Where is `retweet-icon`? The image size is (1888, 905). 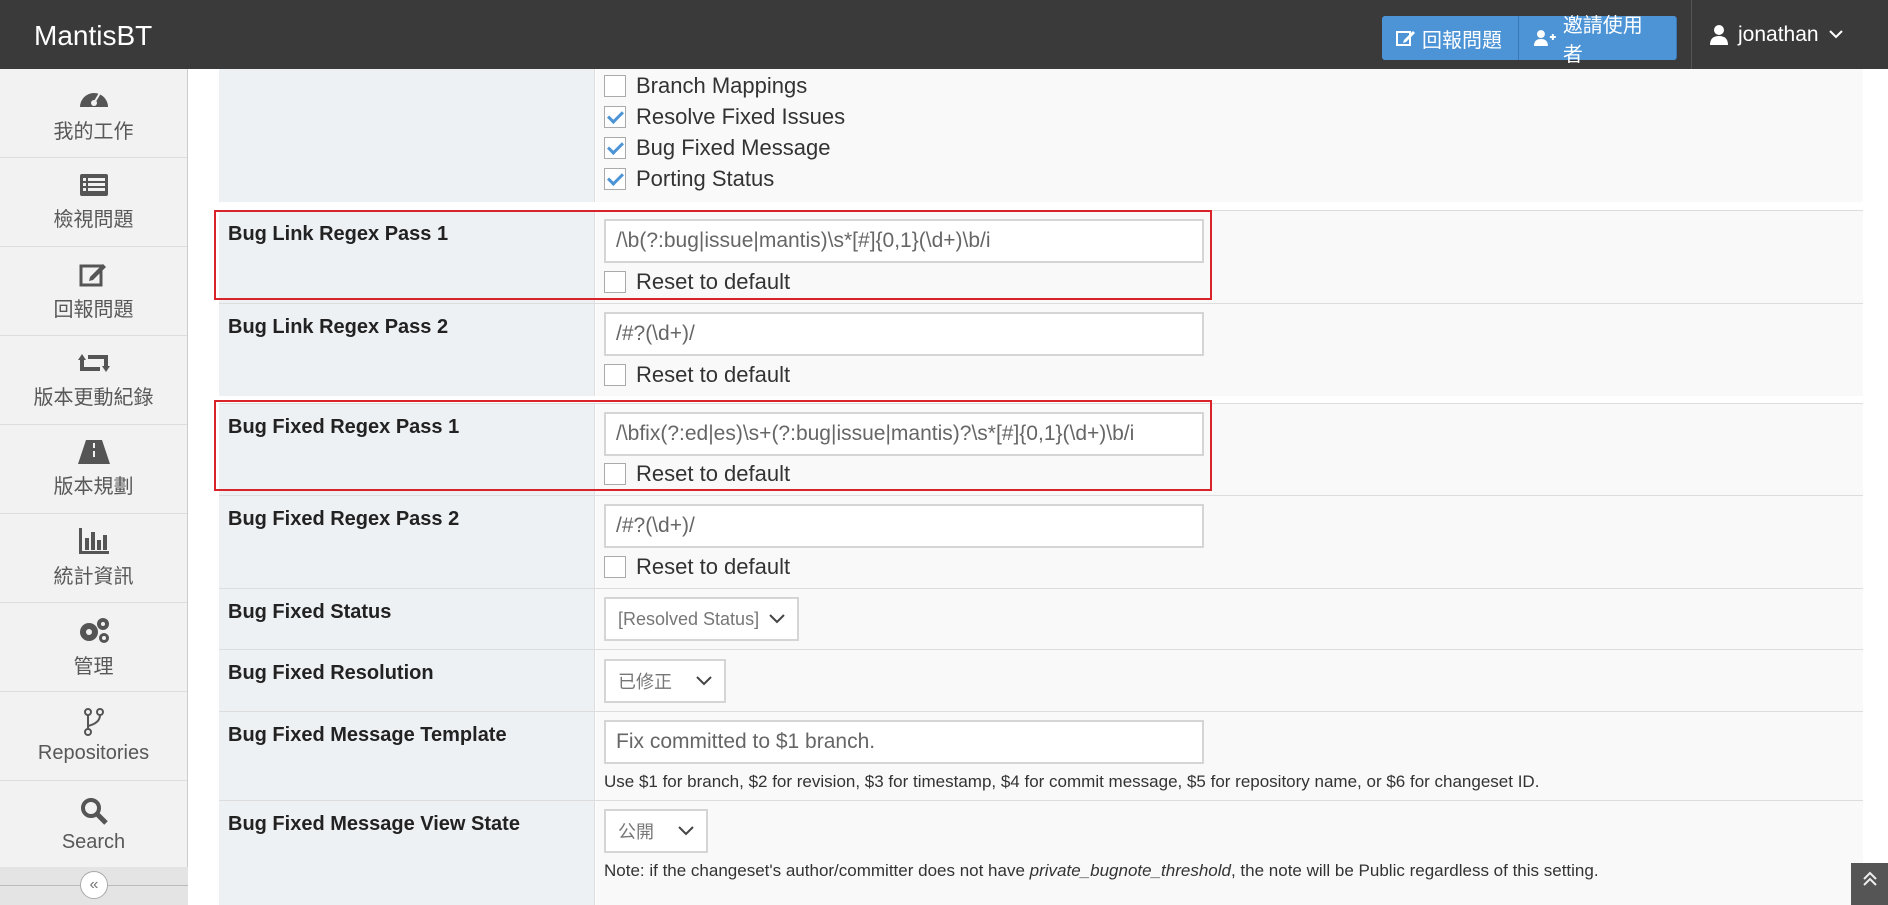 retweet-icon is located at coordinates (93, 362).